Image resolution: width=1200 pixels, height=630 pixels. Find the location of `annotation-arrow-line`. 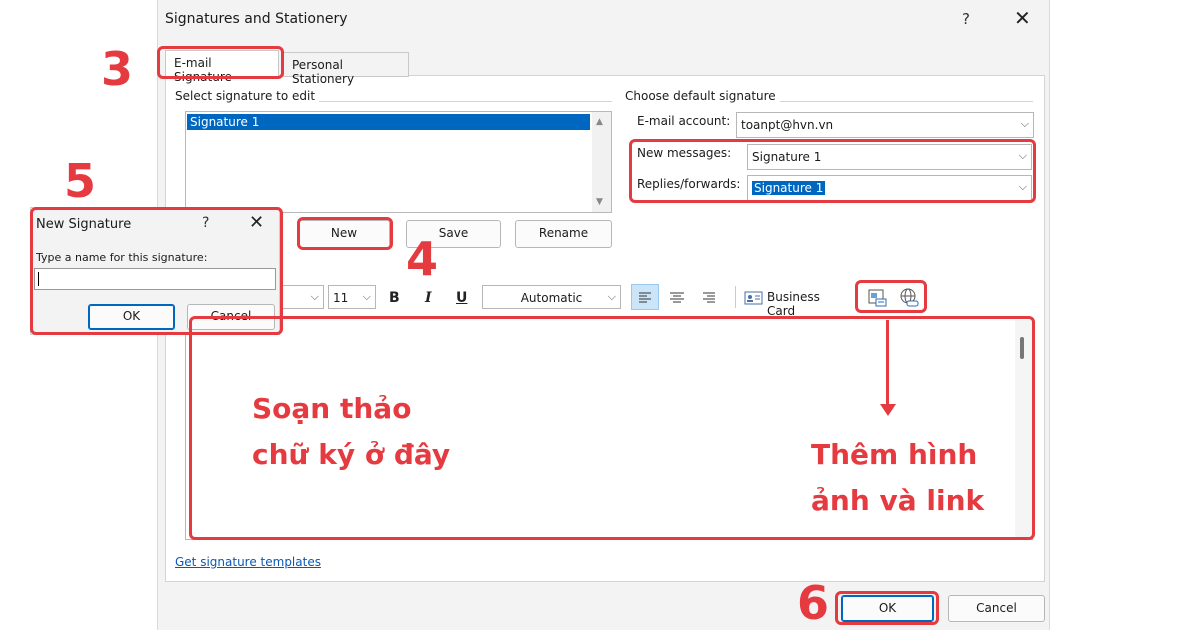

annotation-arrow-line is located at coordinates (887, 363).